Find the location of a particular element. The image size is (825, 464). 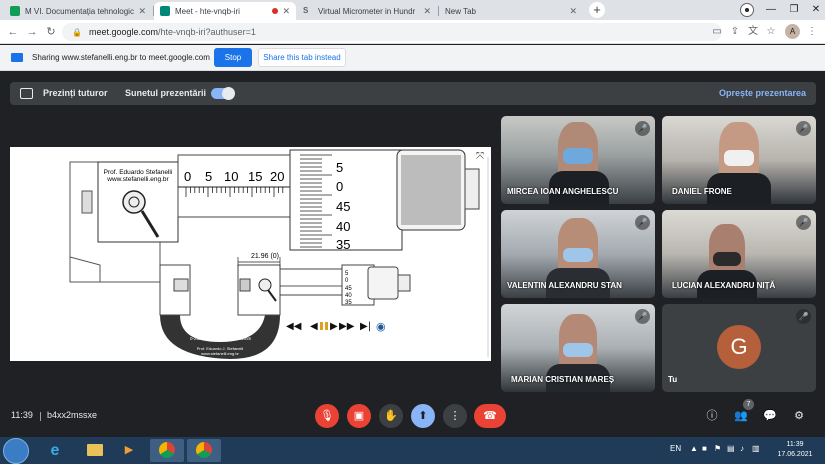

hand-icon: ✋ is located at coordinates (391, 416).